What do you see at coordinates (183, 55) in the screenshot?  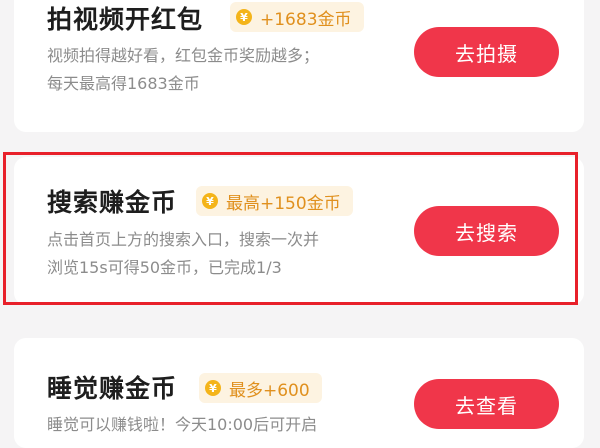 I see `task-description-line: 视频拍得越好看，红包金币奖励越多；` at bounding box center [183, 55].